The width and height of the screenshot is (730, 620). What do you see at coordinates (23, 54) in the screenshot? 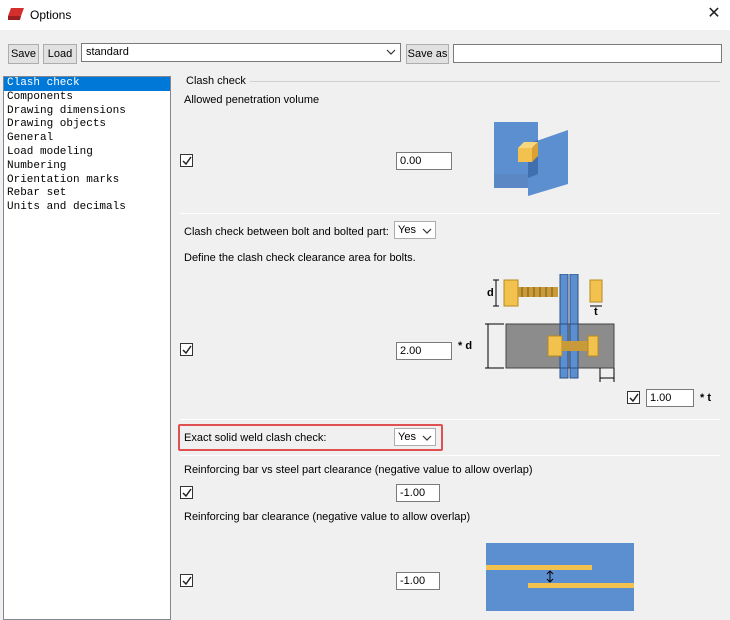
I see `save-button: Save` at bounding box center [23, 54].